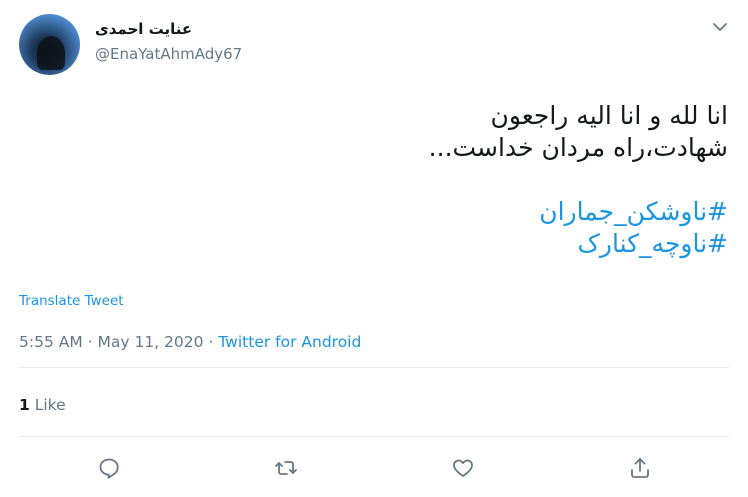 This screenshot has height=497, width=748. What do you see at coordinates (71, 301) in the screenshot?
I see `translate-tweet-link: Translate Tweet` at bounding box center [71, 301].